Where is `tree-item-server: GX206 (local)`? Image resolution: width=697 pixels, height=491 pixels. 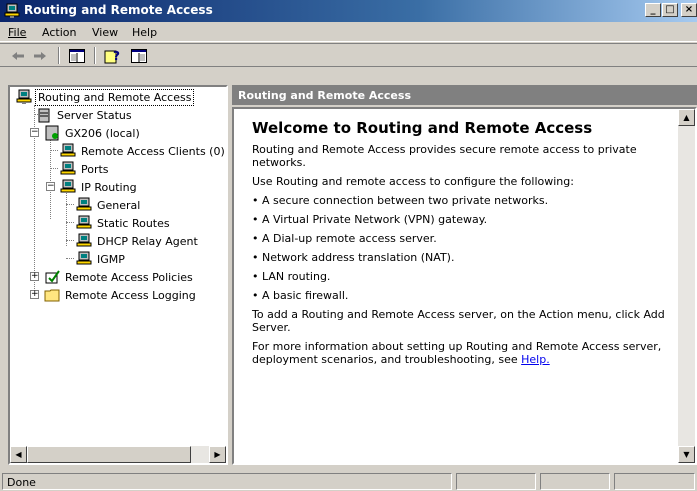 tree-item-server: GX206 (local) is located at coordinates (93, 133).